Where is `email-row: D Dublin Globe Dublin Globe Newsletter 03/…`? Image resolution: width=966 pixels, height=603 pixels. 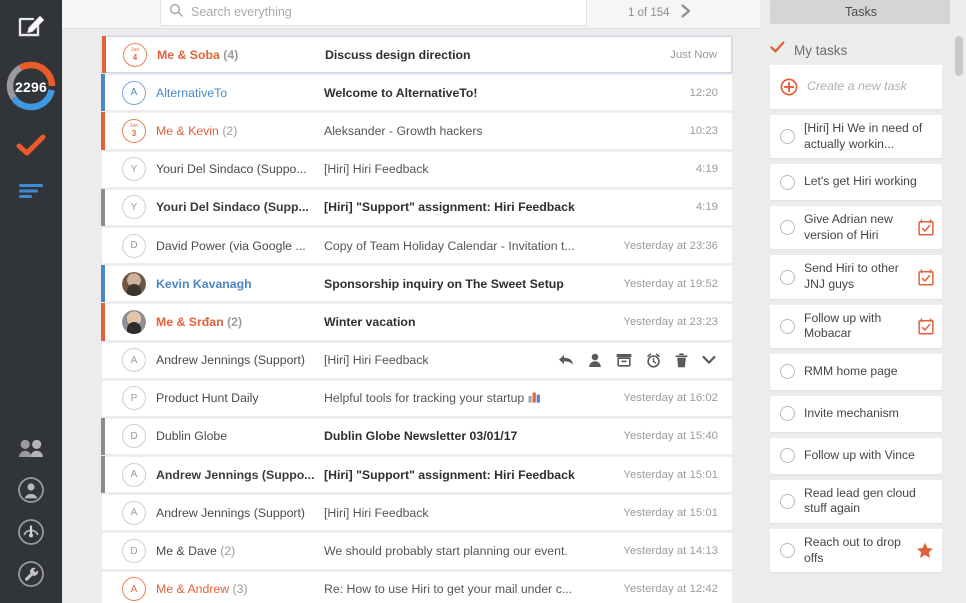 email-row: D Dublin Globe Dublin Globe Newsletter 03/… is located at coordinates (416, 436).